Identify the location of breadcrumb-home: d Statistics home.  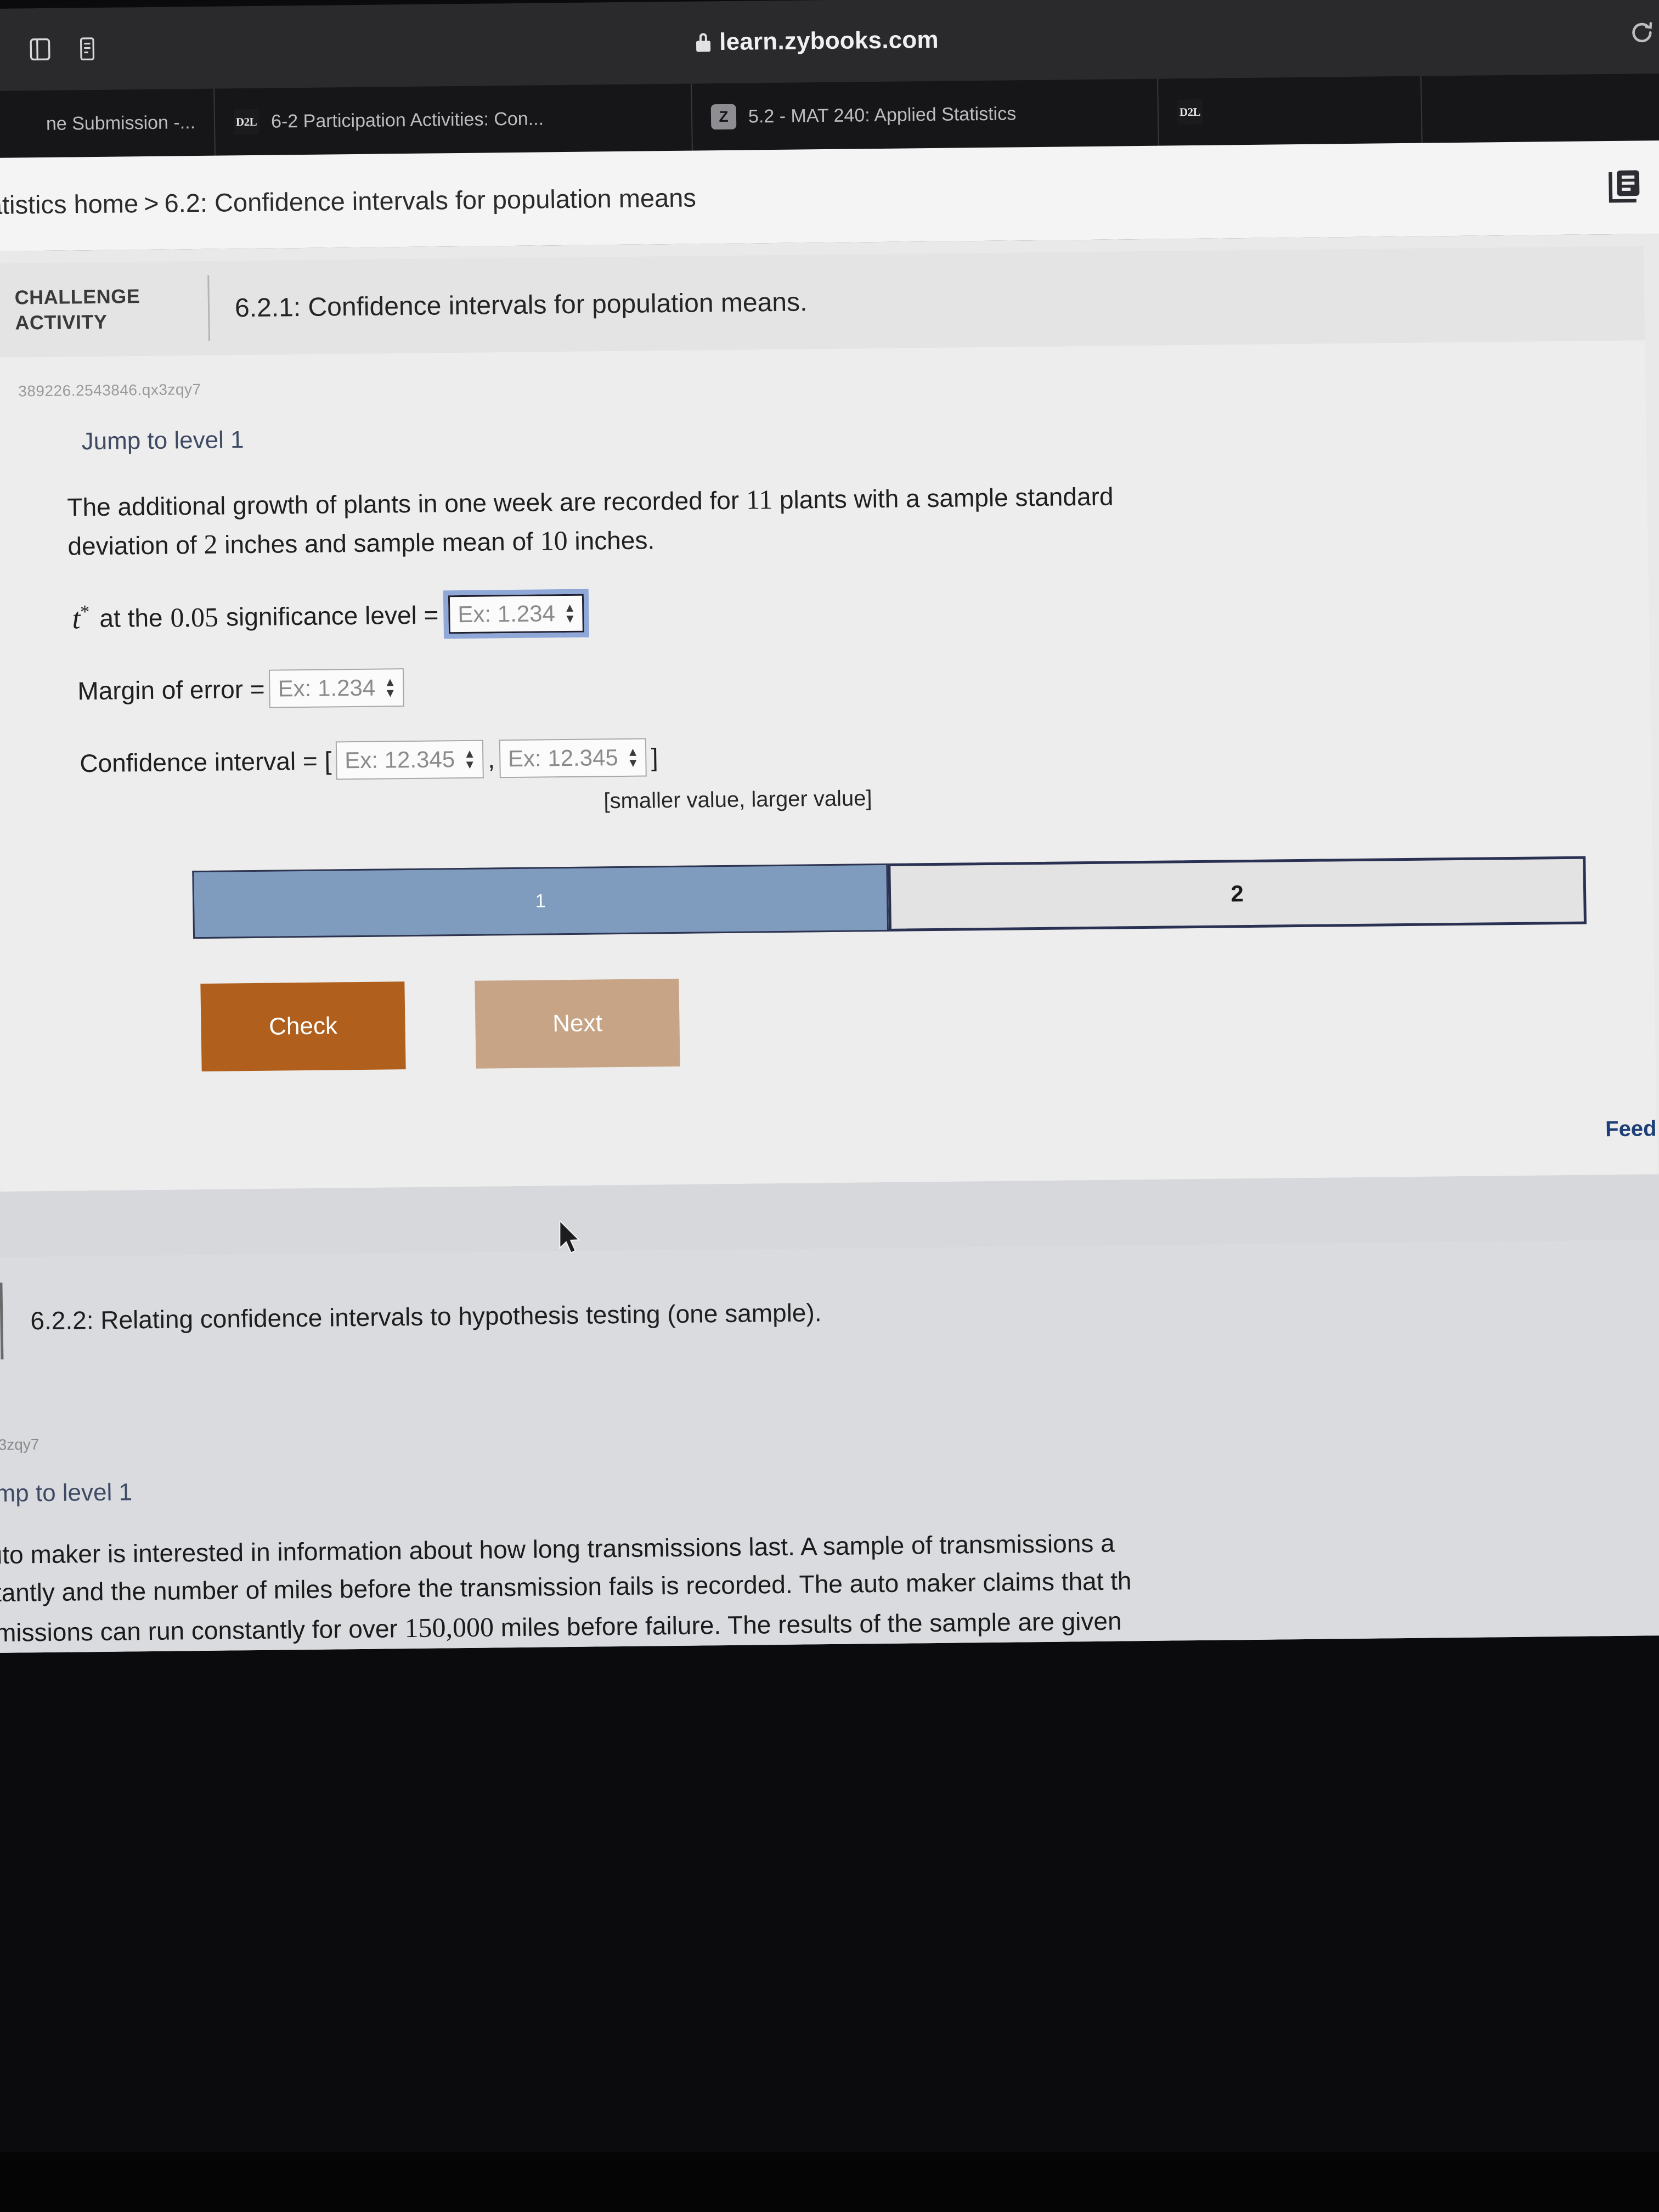
(69, 204).